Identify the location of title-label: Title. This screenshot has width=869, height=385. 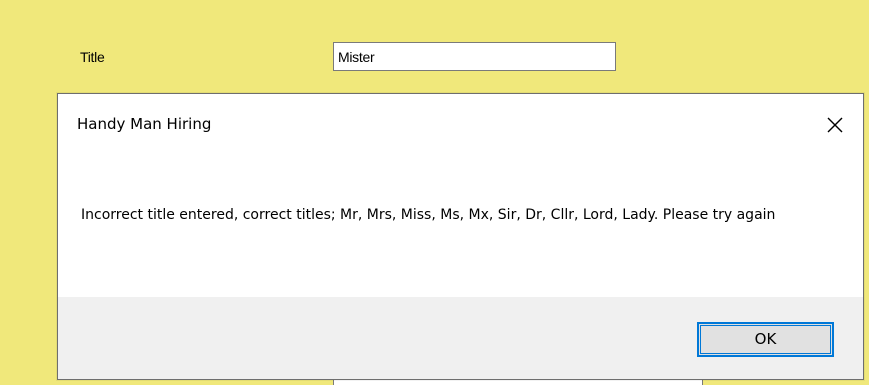
(92, 57).